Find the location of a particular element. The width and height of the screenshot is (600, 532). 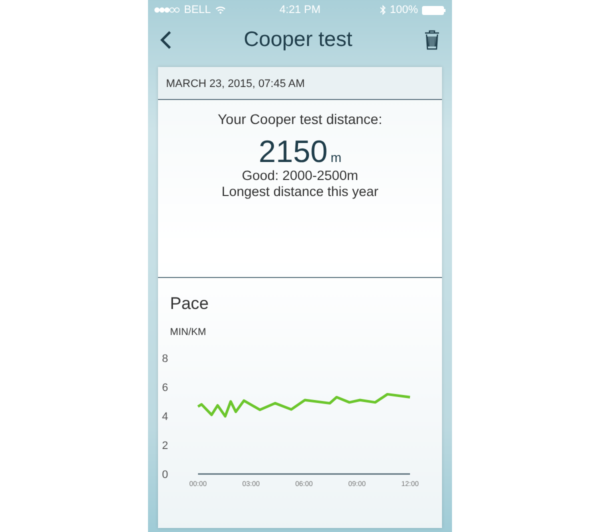

y-tick-label: 8 is located at coordinates (165, 359).